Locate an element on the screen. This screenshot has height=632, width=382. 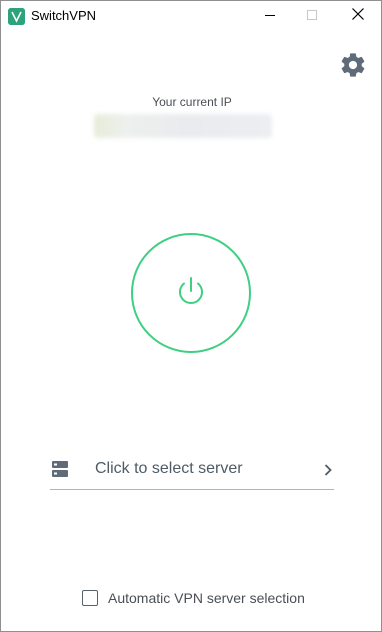
close-button is located at coordinates (358, 16).